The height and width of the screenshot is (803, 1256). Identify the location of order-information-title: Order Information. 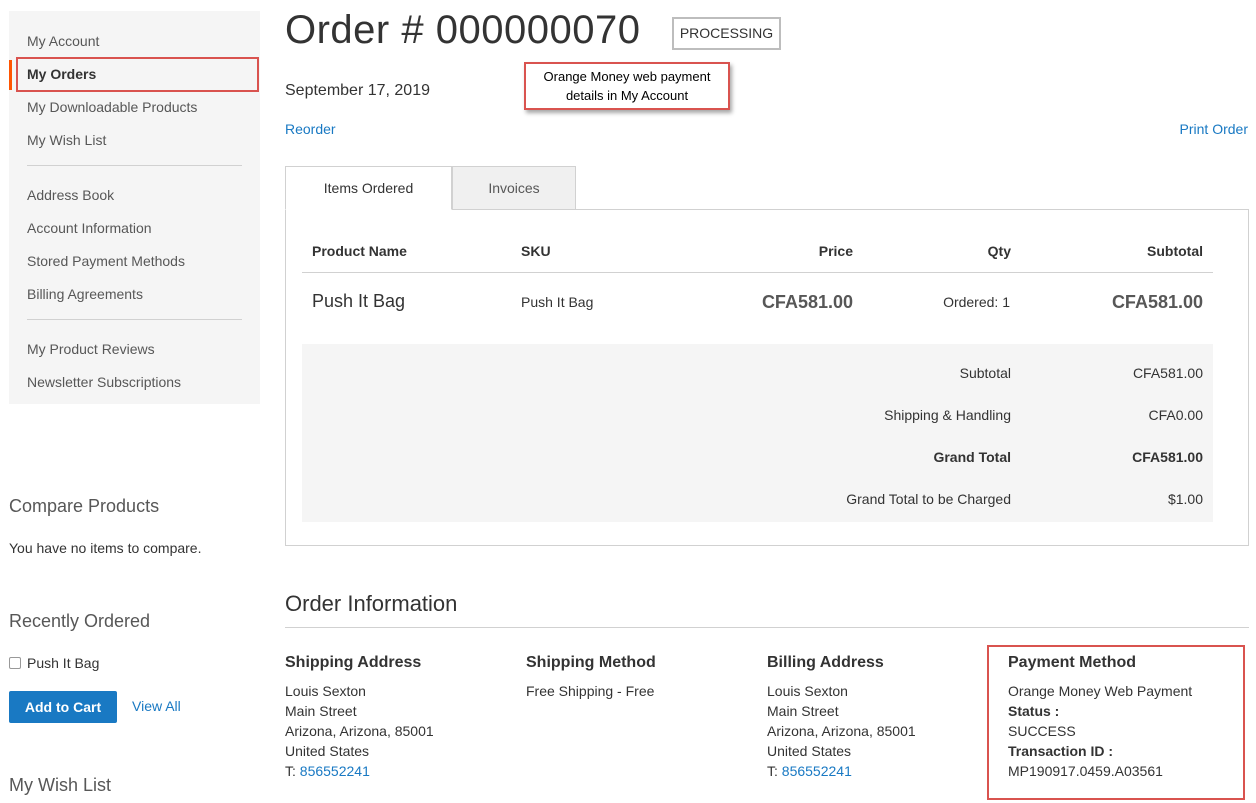
(371, 603).